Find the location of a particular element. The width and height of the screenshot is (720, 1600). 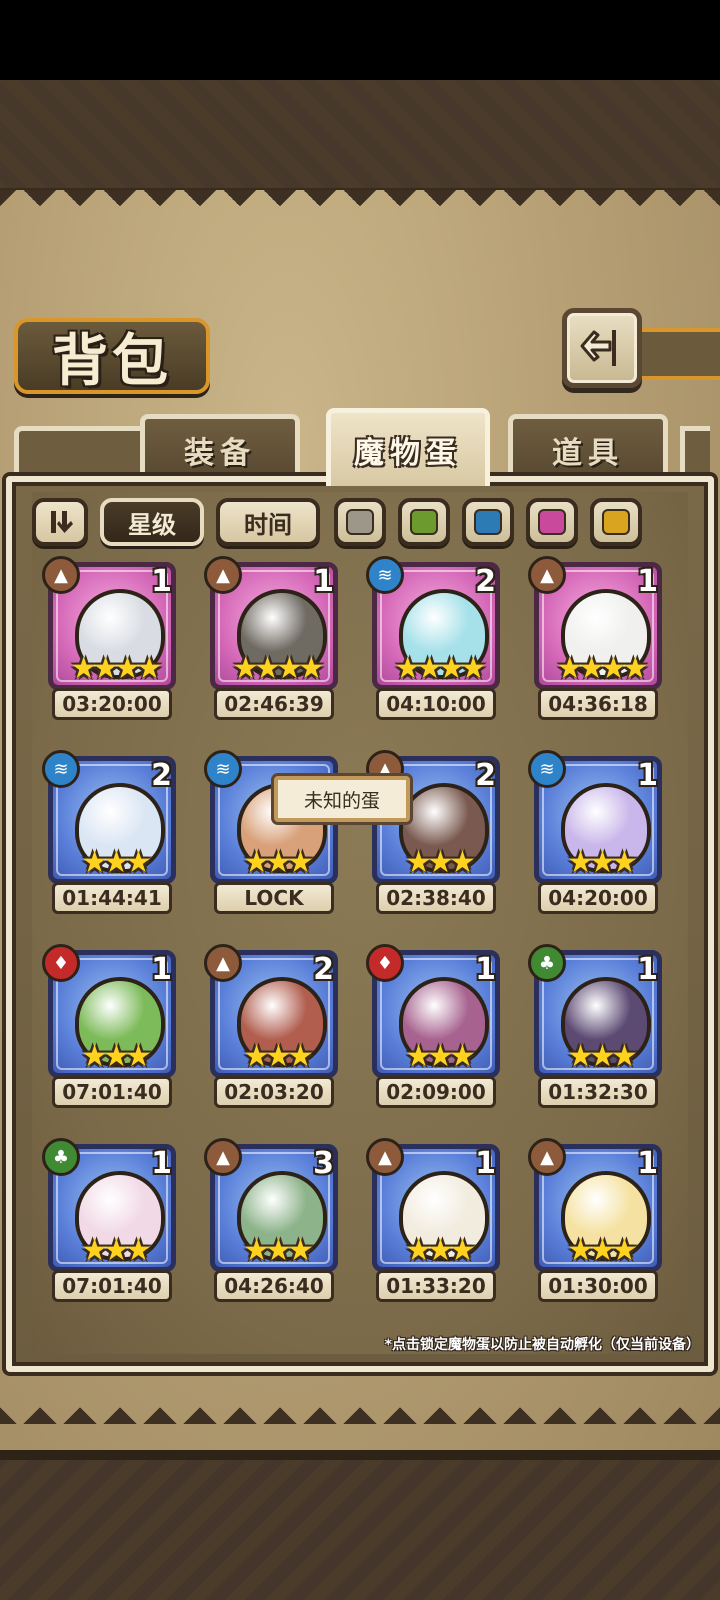

color-filter-blue-button is located at coordinates (488, 522).